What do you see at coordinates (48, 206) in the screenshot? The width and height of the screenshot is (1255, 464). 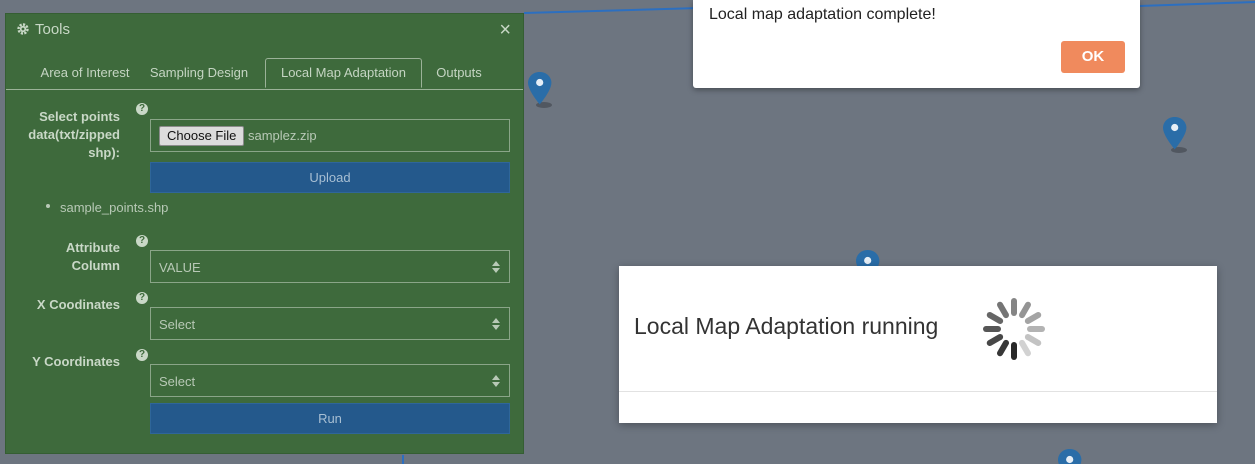 I see `list-bullet` at bounding box center [48, 206].